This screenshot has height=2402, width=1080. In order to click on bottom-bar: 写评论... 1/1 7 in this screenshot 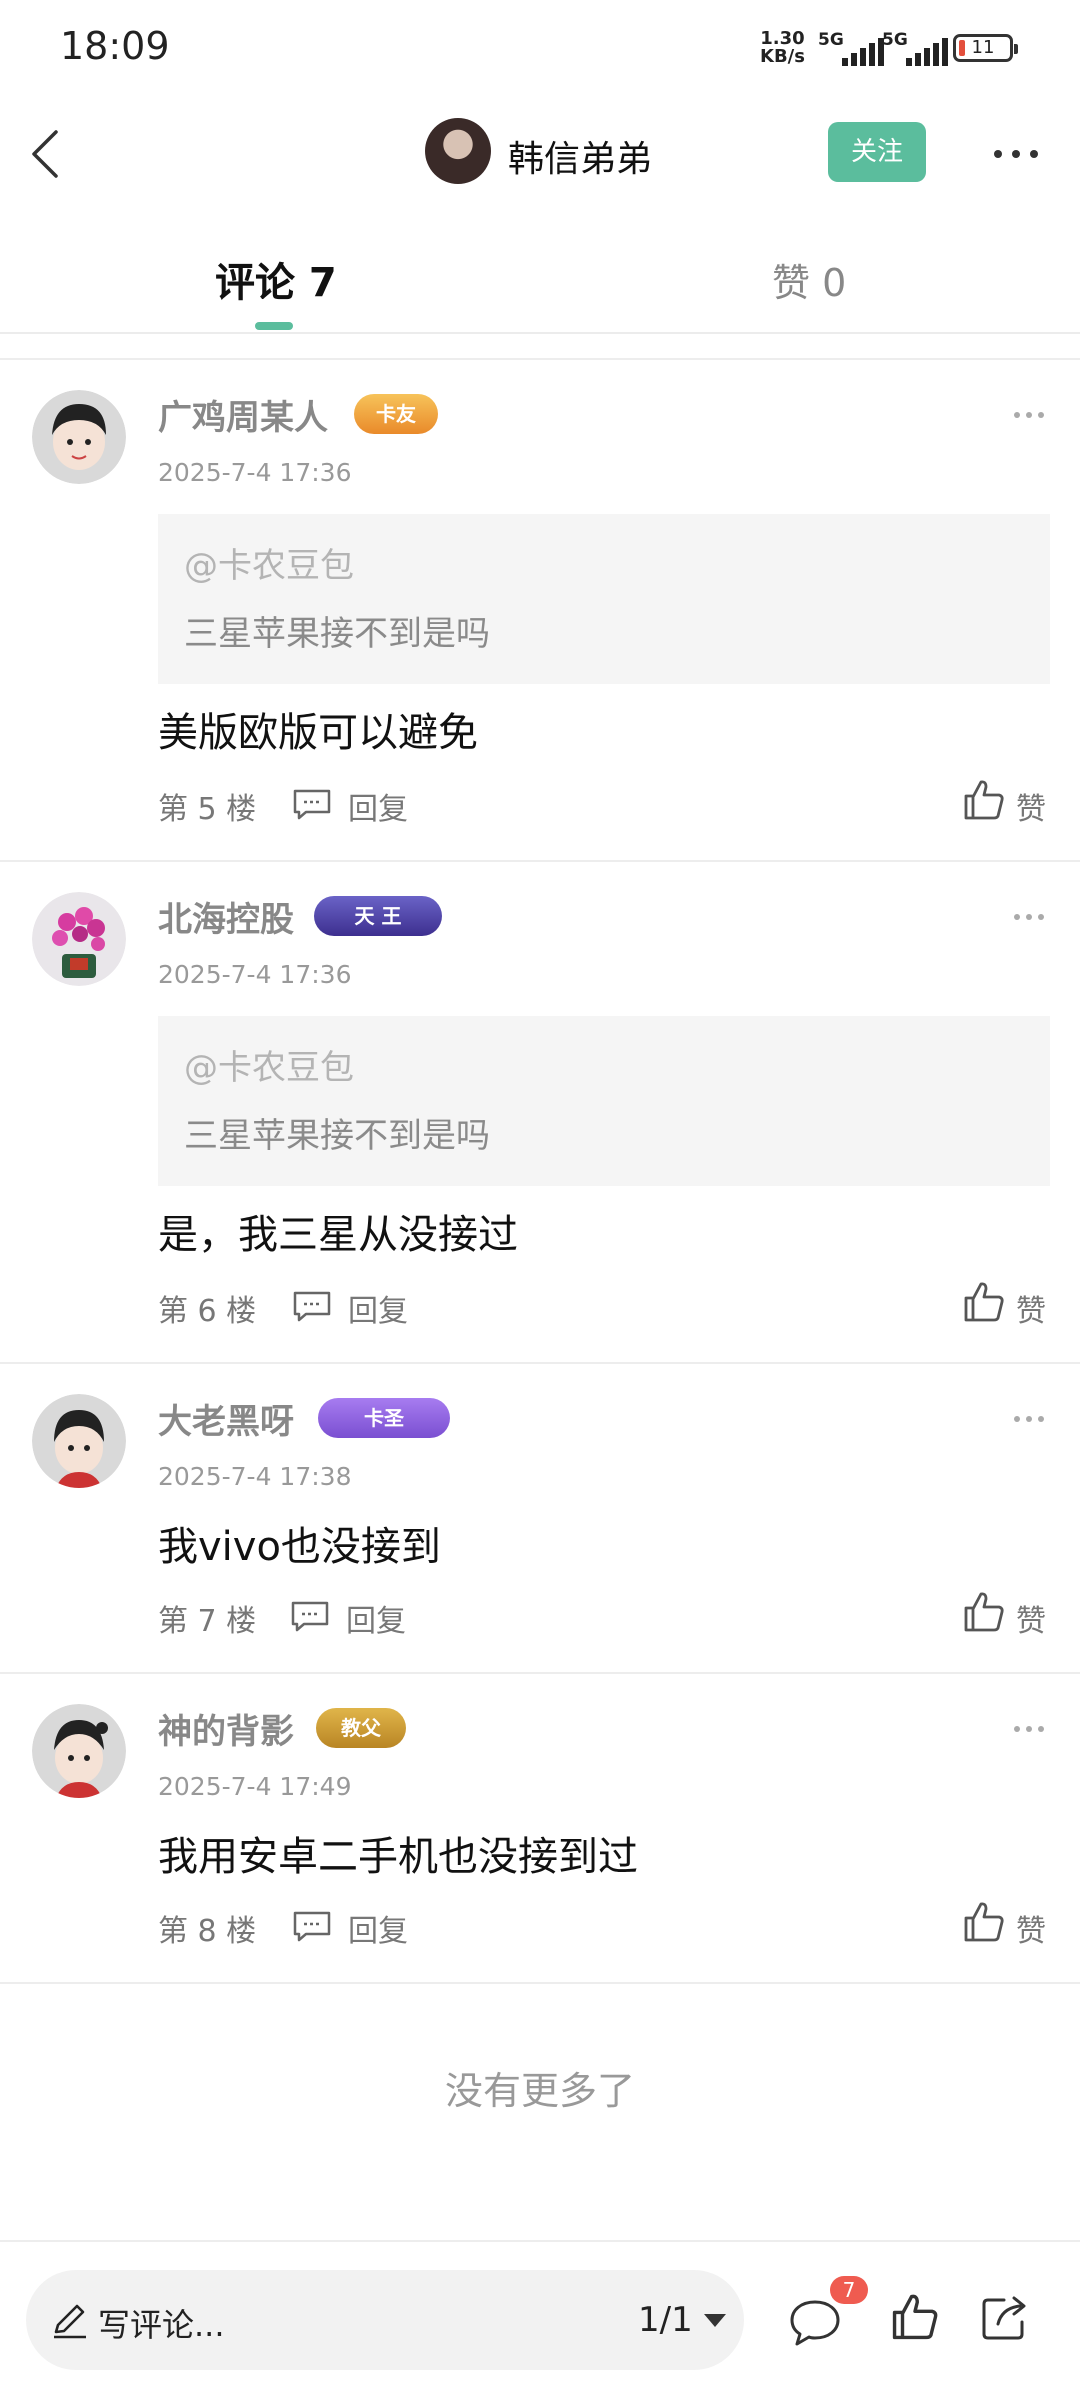, I will do `click(540, 2321)`.